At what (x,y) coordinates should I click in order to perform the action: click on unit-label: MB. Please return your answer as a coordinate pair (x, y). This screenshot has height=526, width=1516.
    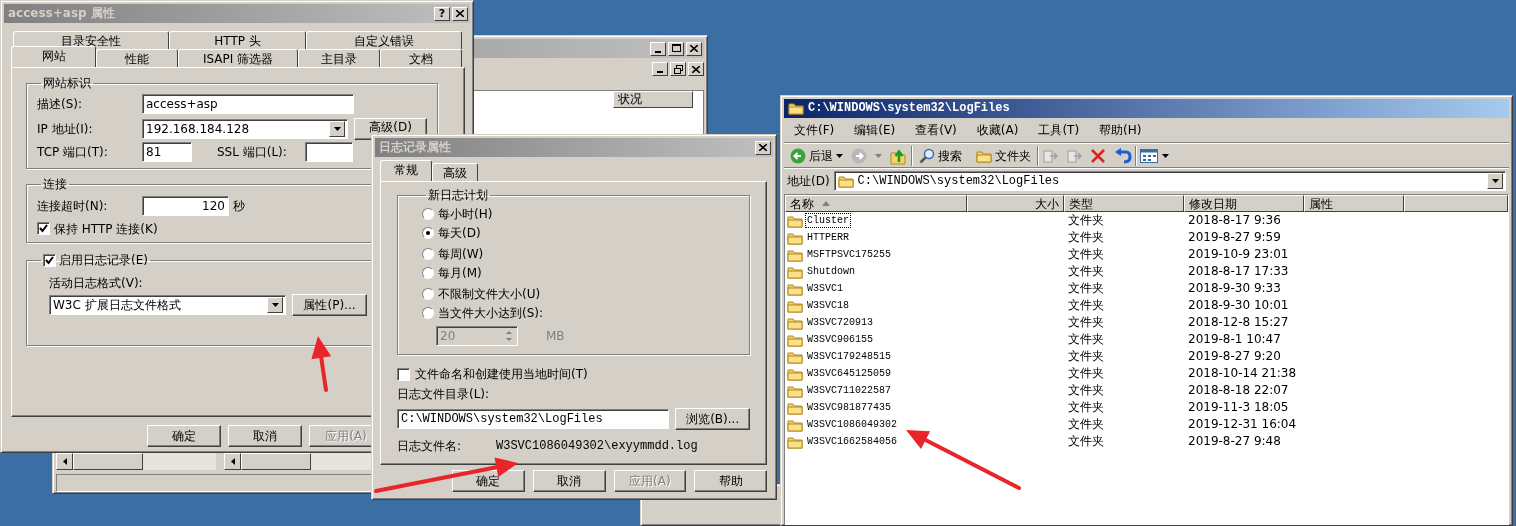
    Looking at the image, I should click on (555, 336).